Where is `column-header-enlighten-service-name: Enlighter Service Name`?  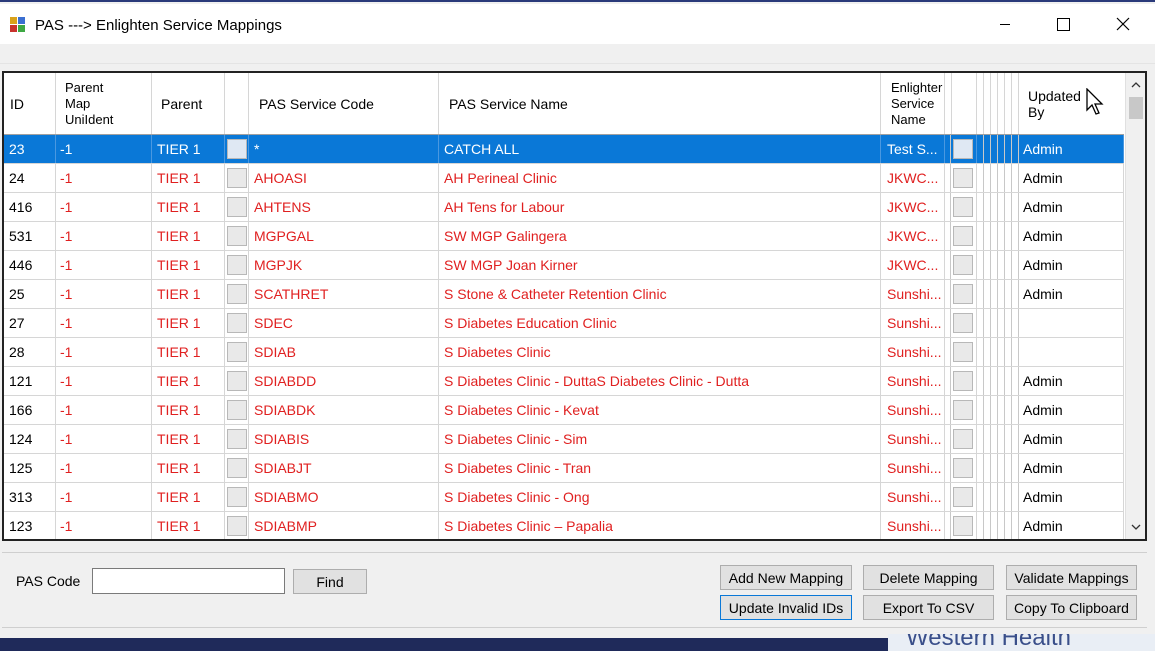
column-header-enlighten-service-name: Enlighter Service Name is located at coordinates (913, 103).